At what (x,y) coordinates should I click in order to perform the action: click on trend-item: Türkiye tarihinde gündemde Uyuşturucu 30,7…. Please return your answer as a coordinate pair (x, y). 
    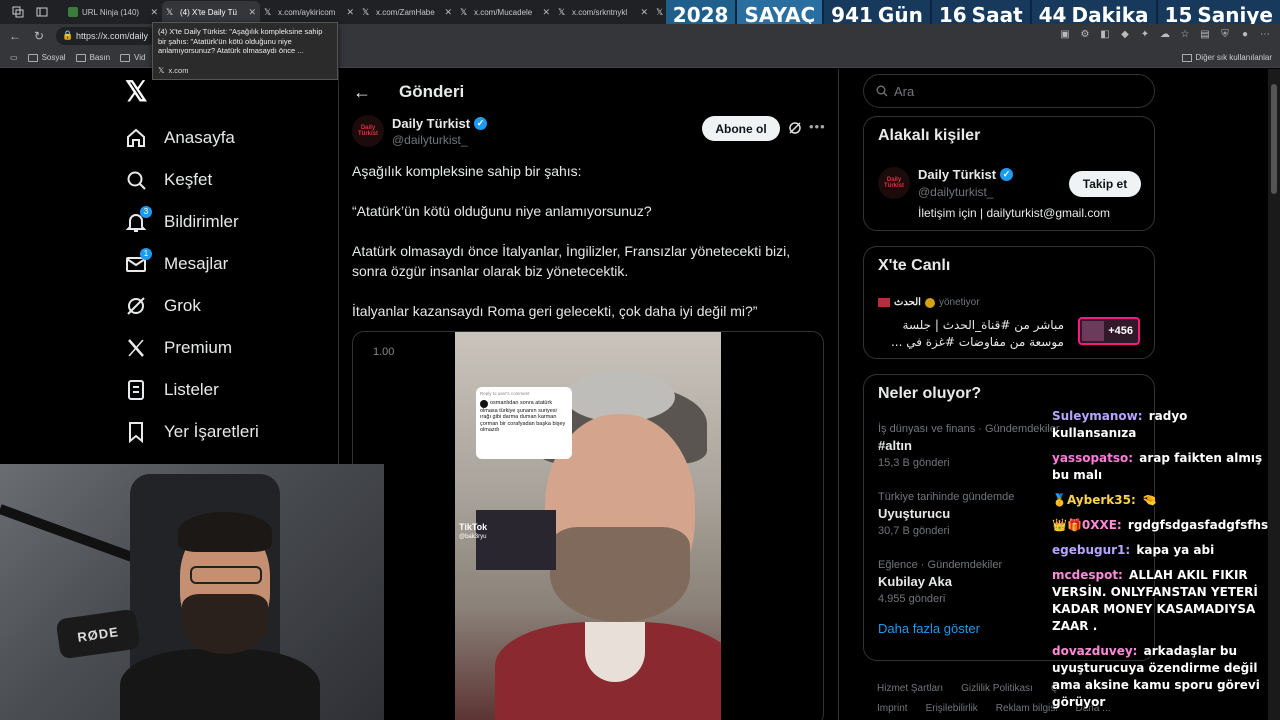
    Looking at the image, I should click on (946, 514).